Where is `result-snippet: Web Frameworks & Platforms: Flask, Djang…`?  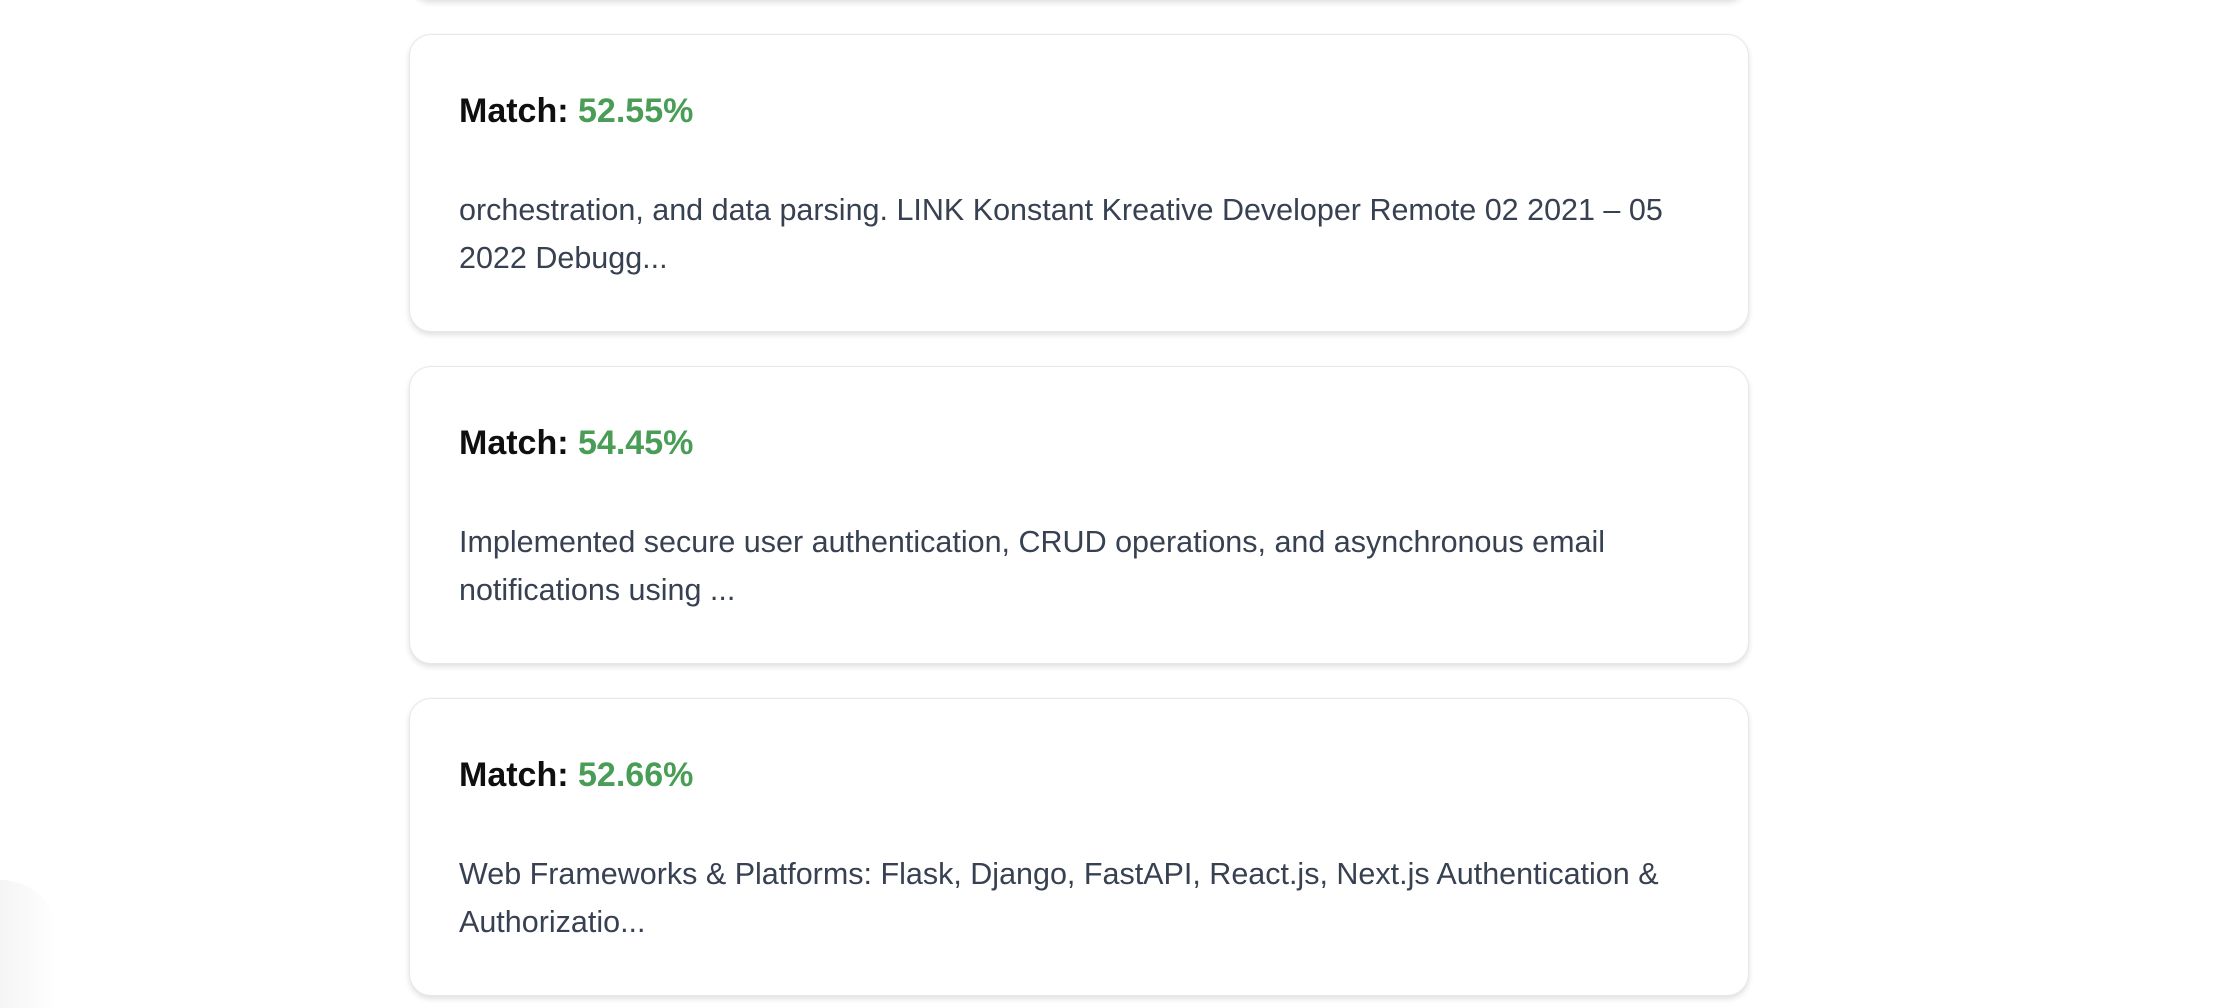
result-snippet: Web Frameworks & Platforms: Flask, Djang… is located at coordinates (1059, 898).